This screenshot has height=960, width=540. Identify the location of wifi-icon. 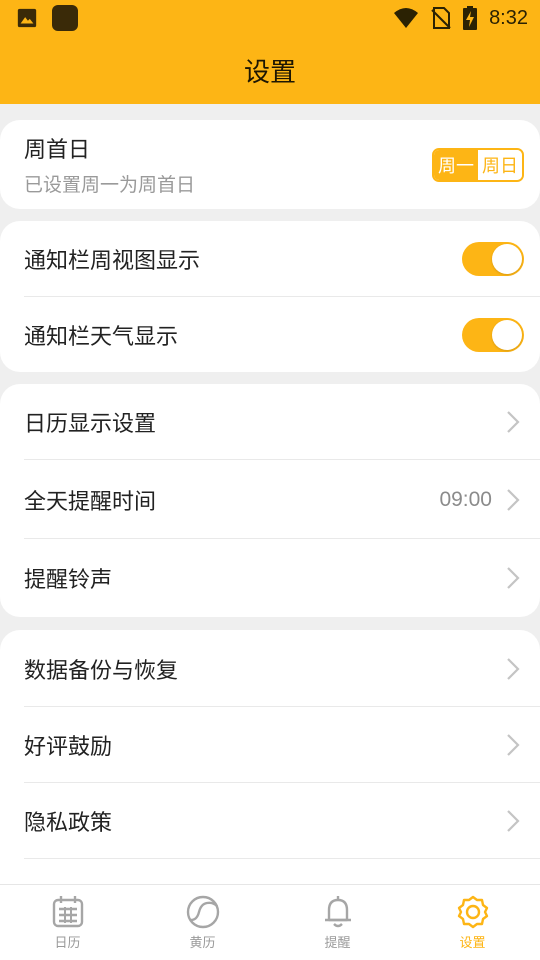
(406, 18).